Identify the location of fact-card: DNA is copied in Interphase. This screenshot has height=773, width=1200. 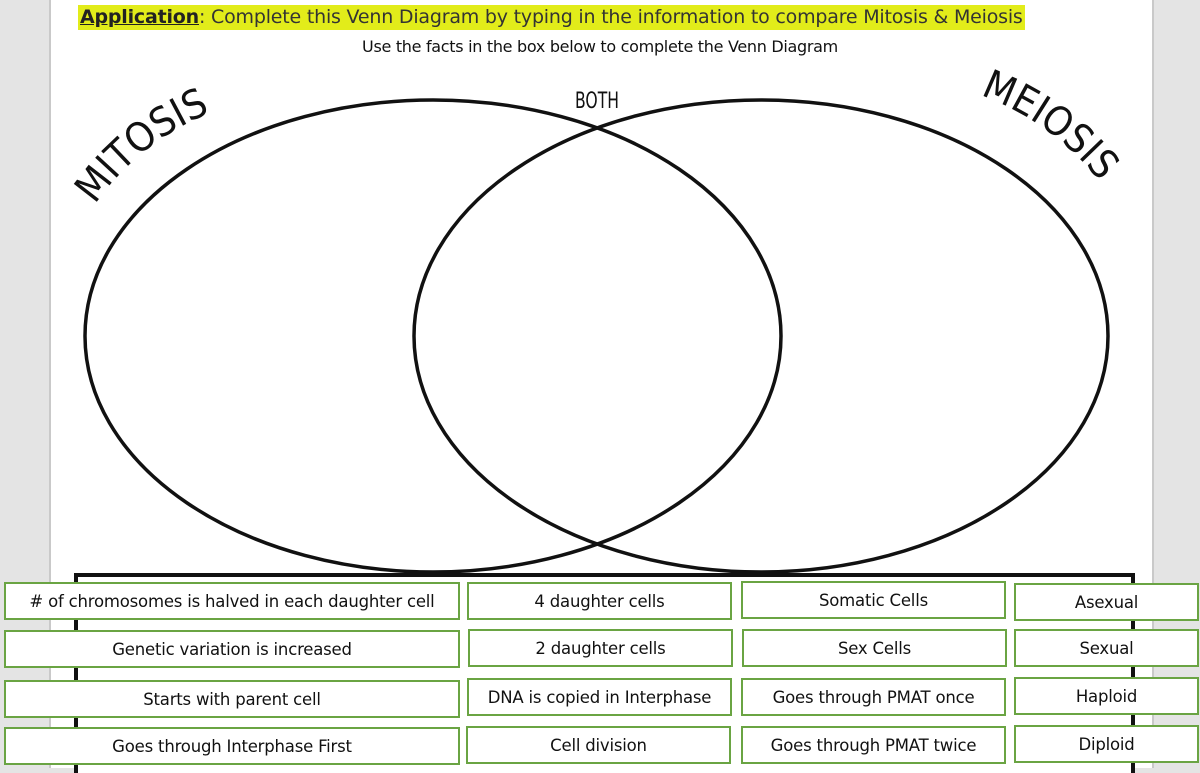
(599, 697).